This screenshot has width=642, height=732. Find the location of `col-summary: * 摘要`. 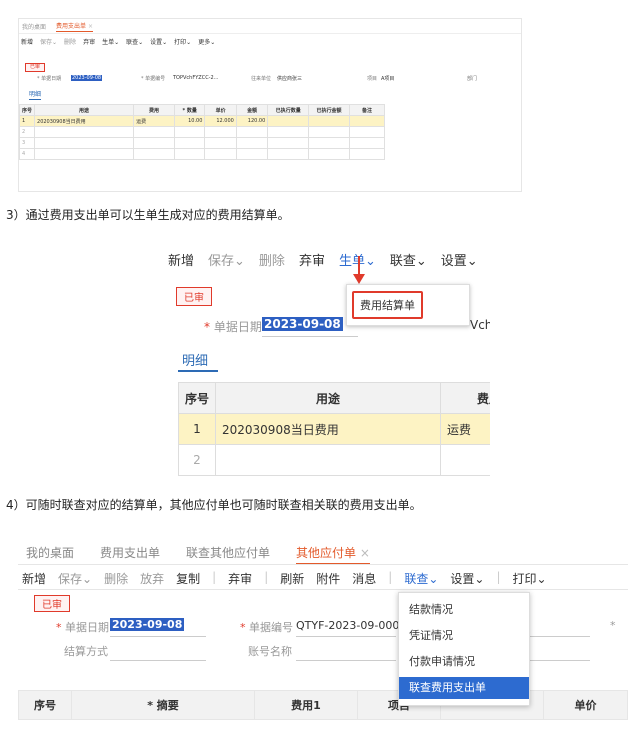

col-summary: * 摘要 is located at coordinates (163, 705).